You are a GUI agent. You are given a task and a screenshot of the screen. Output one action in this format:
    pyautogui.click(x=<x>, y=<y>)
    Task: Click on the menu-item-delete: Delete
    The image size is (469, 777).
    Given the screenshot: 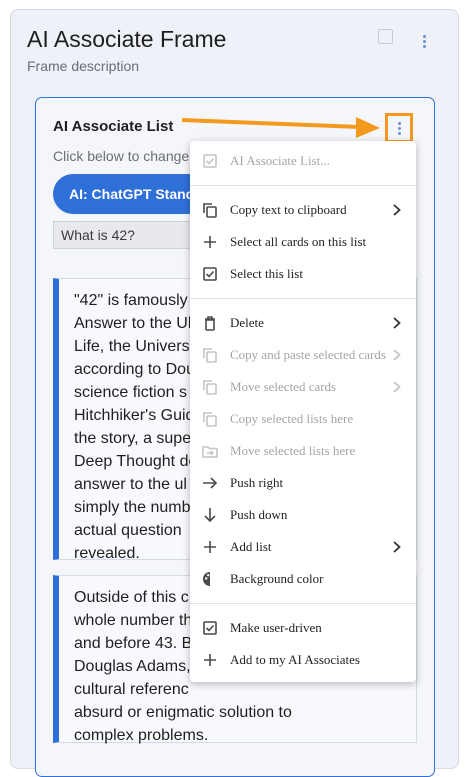 What is the action you would take?
    pyautogui.click(x=303, y=323)
    